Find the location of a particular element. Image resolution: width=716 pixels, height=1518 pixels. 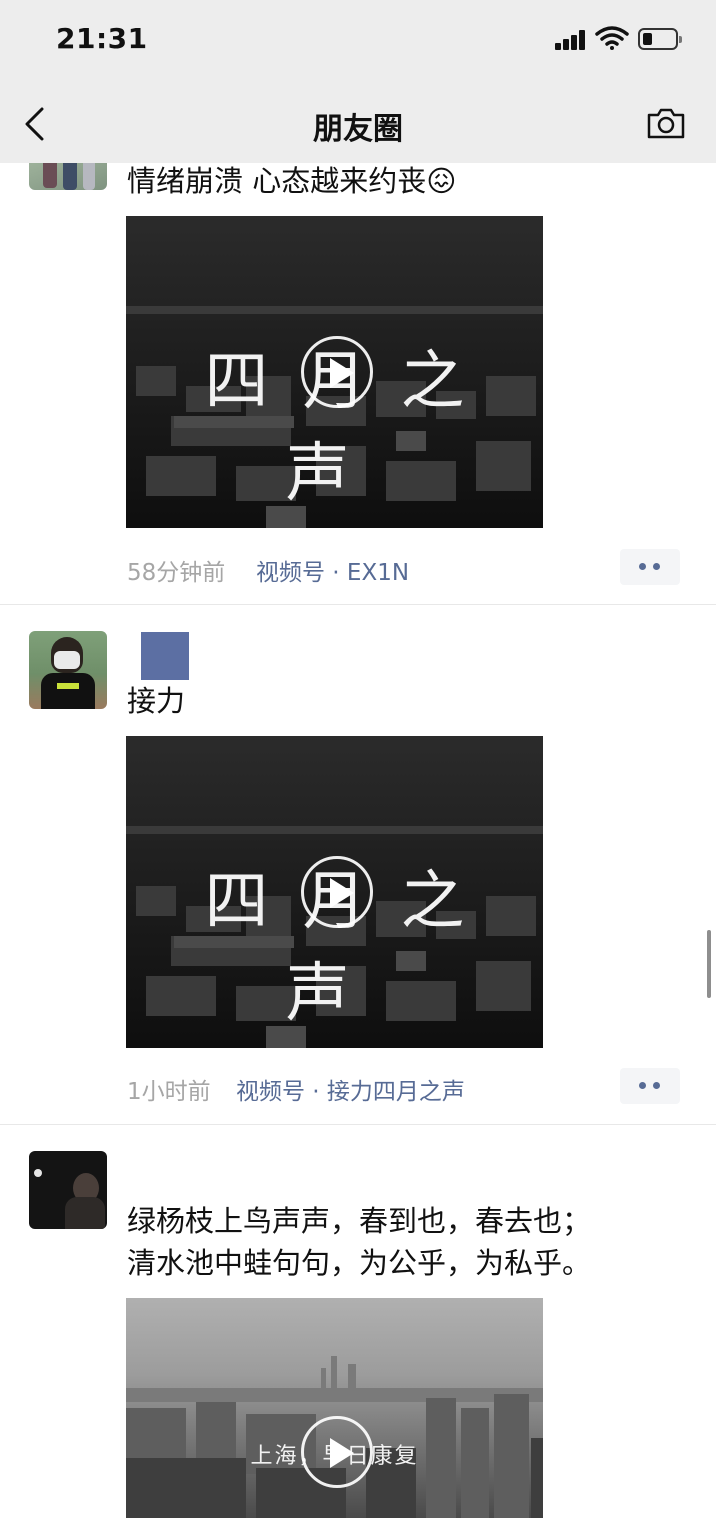

cellular-signal-icon is located at coordinates (571, 40).